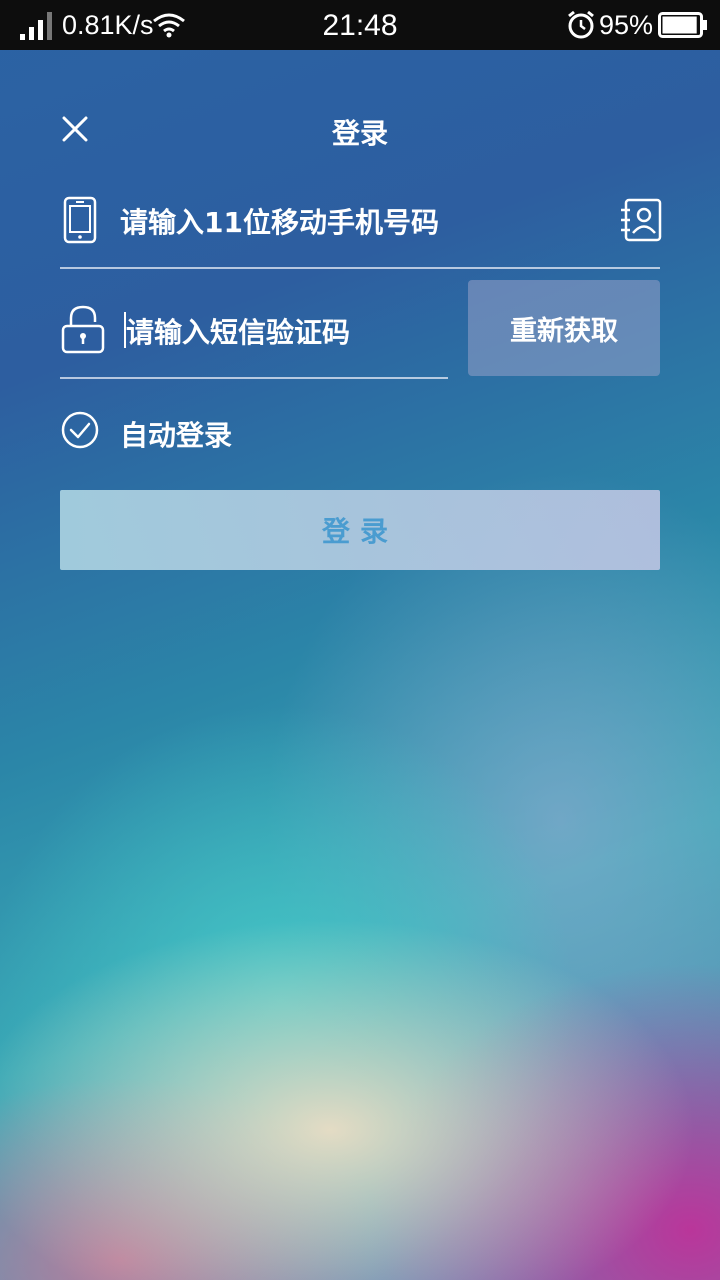  What do you see at coordinates (286, 332) in the screenshot?
I see `sms-code-input` at bounding box center [286, 332].